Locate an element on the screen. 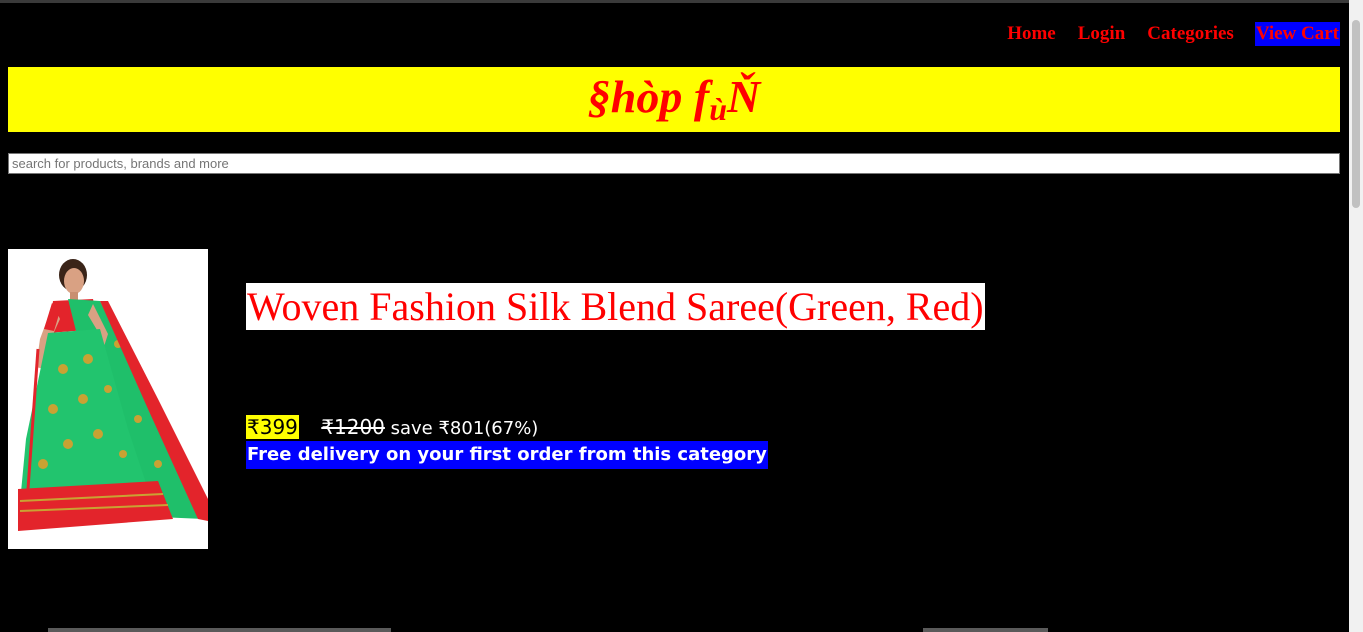 This screenshot has height=632, width=1363. horizontal-scrollbar-thumb is located at coordinates (219, 630).